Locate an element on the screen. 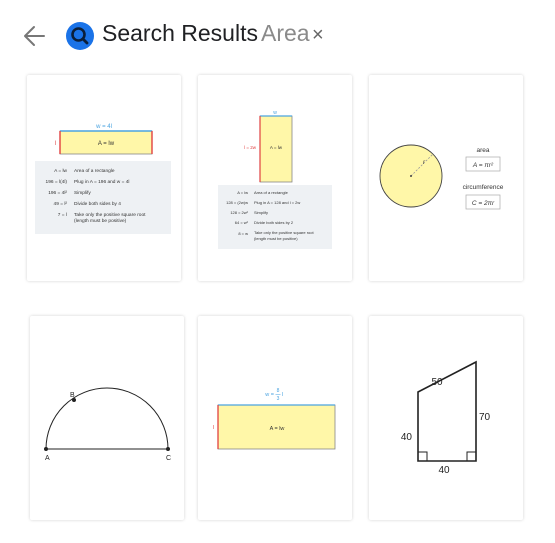 This screenshot has height=543, width=555. result-card-trapezoid: 50 40 70 40 is located at coordinates (446, 418).